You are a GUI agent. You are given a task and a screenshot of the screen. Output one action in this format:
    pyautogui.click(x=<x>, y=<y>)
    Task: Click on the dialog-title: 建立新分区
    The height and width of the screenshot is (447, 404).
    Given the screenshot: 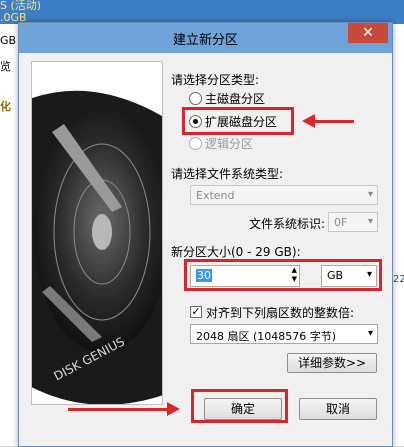 What is the action you would take?
    pyautogui.click(x=205, y=40)
    